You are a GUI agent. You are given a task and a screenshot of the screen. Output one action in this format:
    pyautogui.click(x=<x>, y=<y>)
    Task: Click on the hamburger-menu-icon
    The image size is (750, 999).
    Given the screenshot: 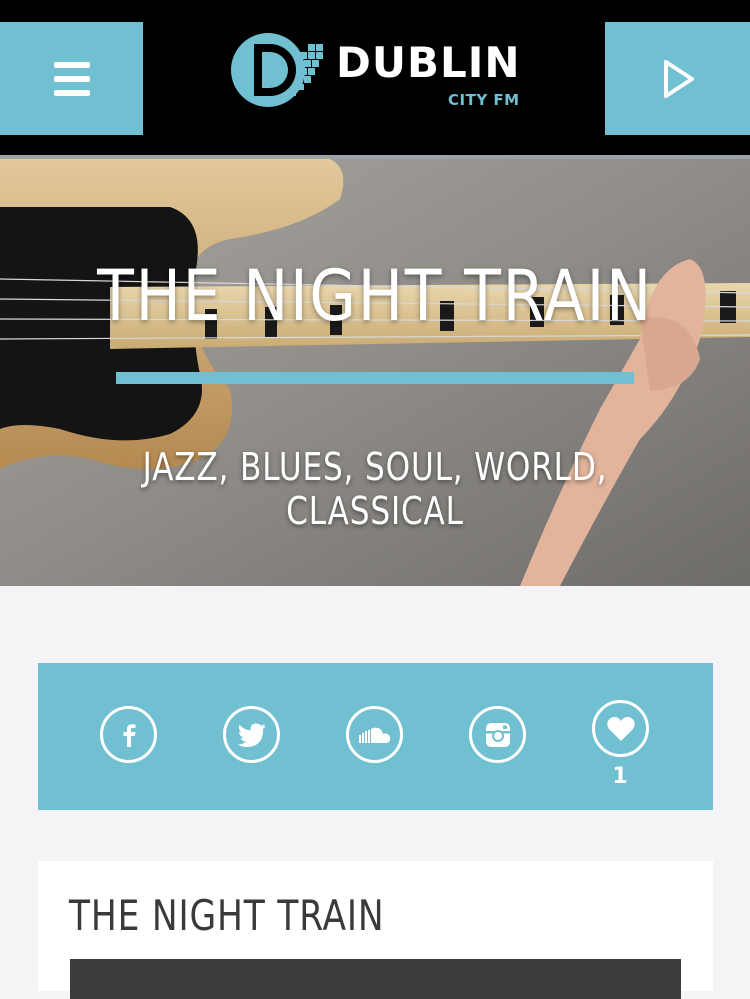 What is the action you would take?
    pyautogui.click(x=71, y=78)
    